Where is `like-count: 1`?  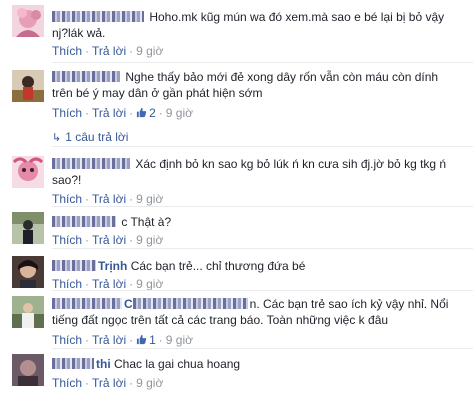 like-count: 1 is located at coordinates (146, 340).